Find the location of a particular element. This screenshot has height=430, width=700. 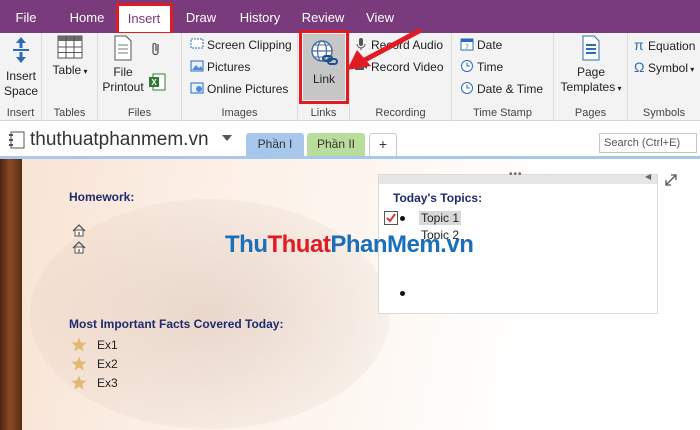

pictures-icon is located at coordinates (197, 66).